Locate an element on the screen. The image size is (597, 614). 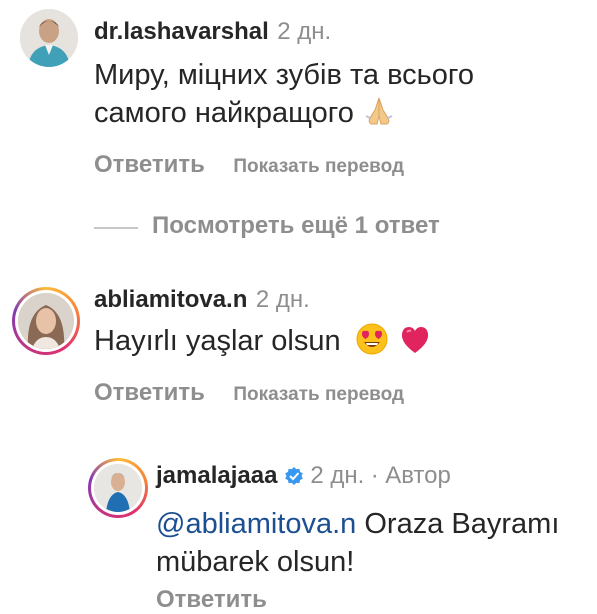
verified-badge-icon is located at coordinates (294, 478).